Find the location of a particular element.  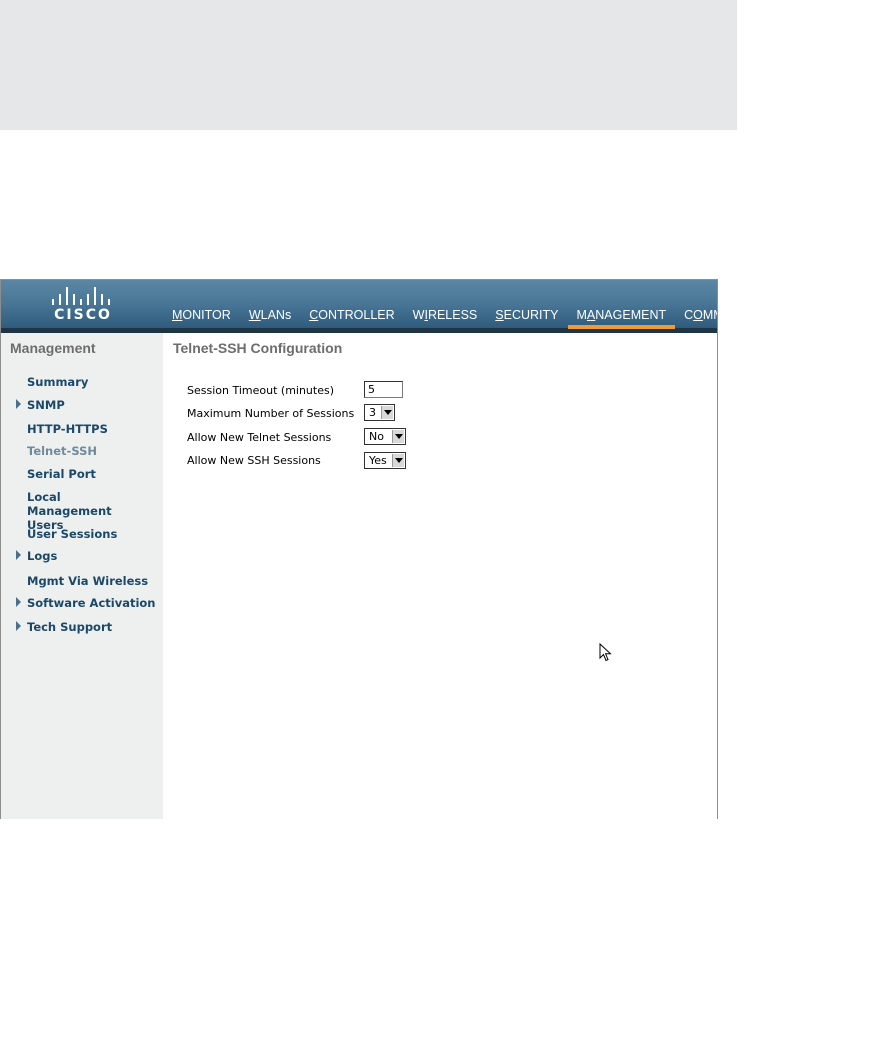

sidebar-item-summary: Summary is located at coordinates (92, 382).